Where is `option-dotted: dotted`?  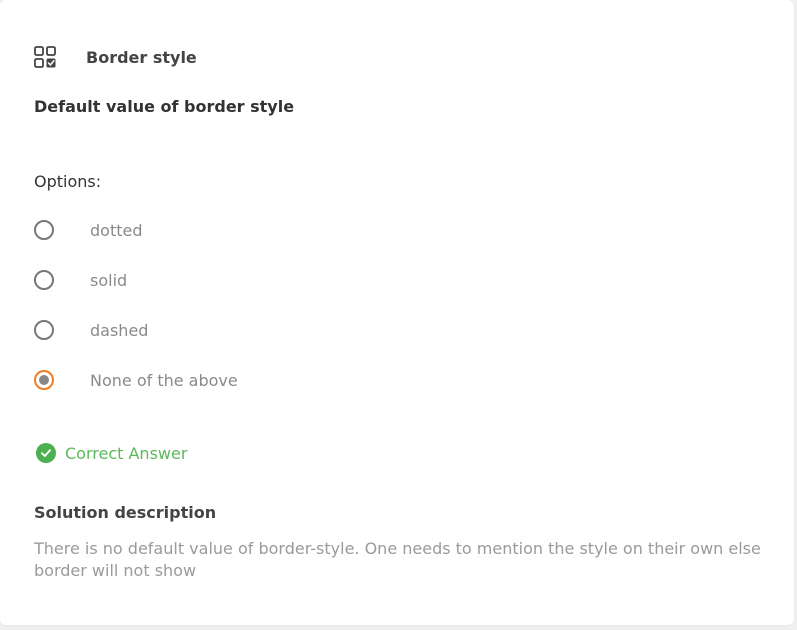 option-dotted: dotted is located at coordinates (88, 230).